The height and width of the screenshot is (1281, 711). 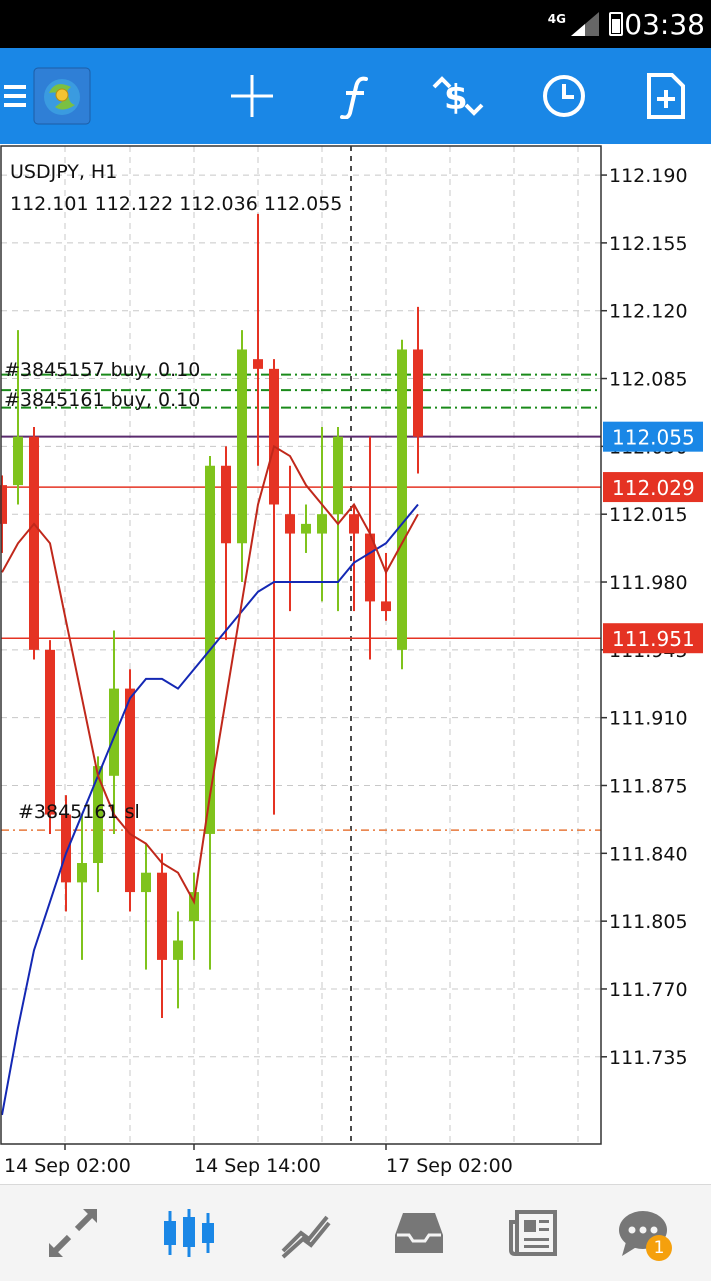 What do you see at coordinates (419, 1233) in the screenshot?
I see `history-tab-icon` at bounding box center [419, 1233].